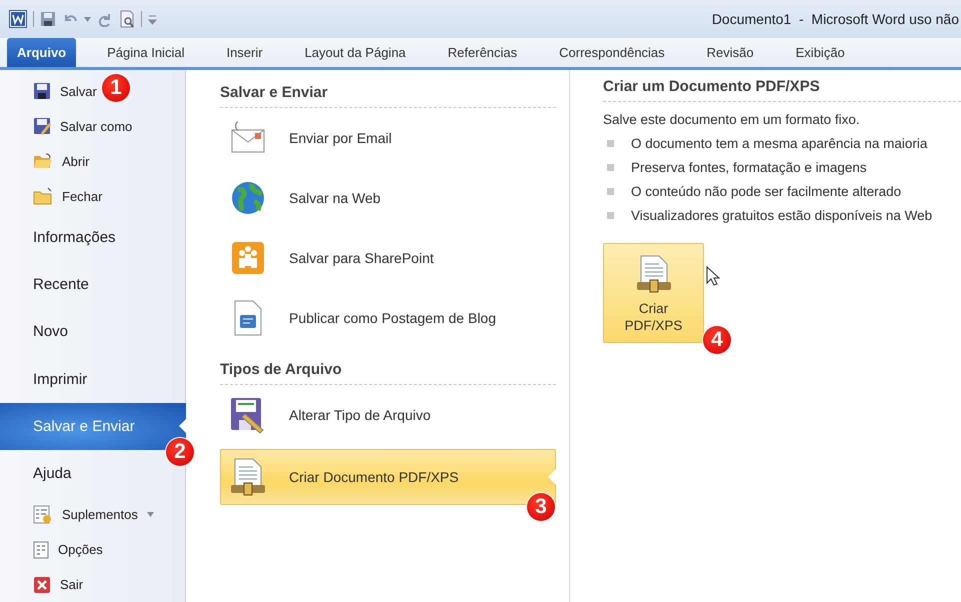 This screenshot has width=961, height=602. Describe the element at coordinates (836, 19) in the screenshot. I see `window-title: Documento1 - Microsoft Word uso não` at that location.